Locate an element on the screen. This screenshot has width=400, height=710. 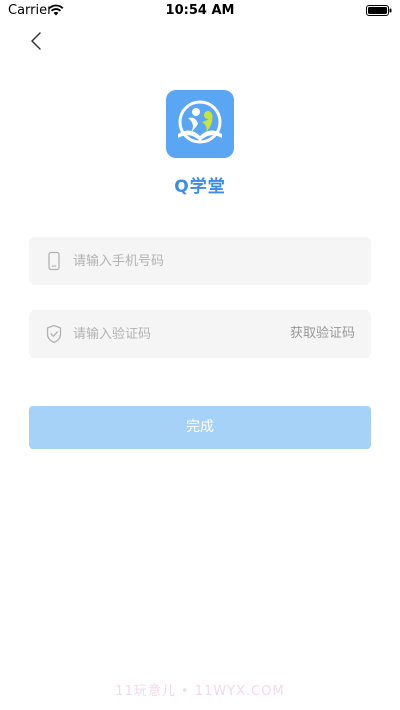
status-bar: Carrier 10:54 AM is located at coordinates (200, 11).